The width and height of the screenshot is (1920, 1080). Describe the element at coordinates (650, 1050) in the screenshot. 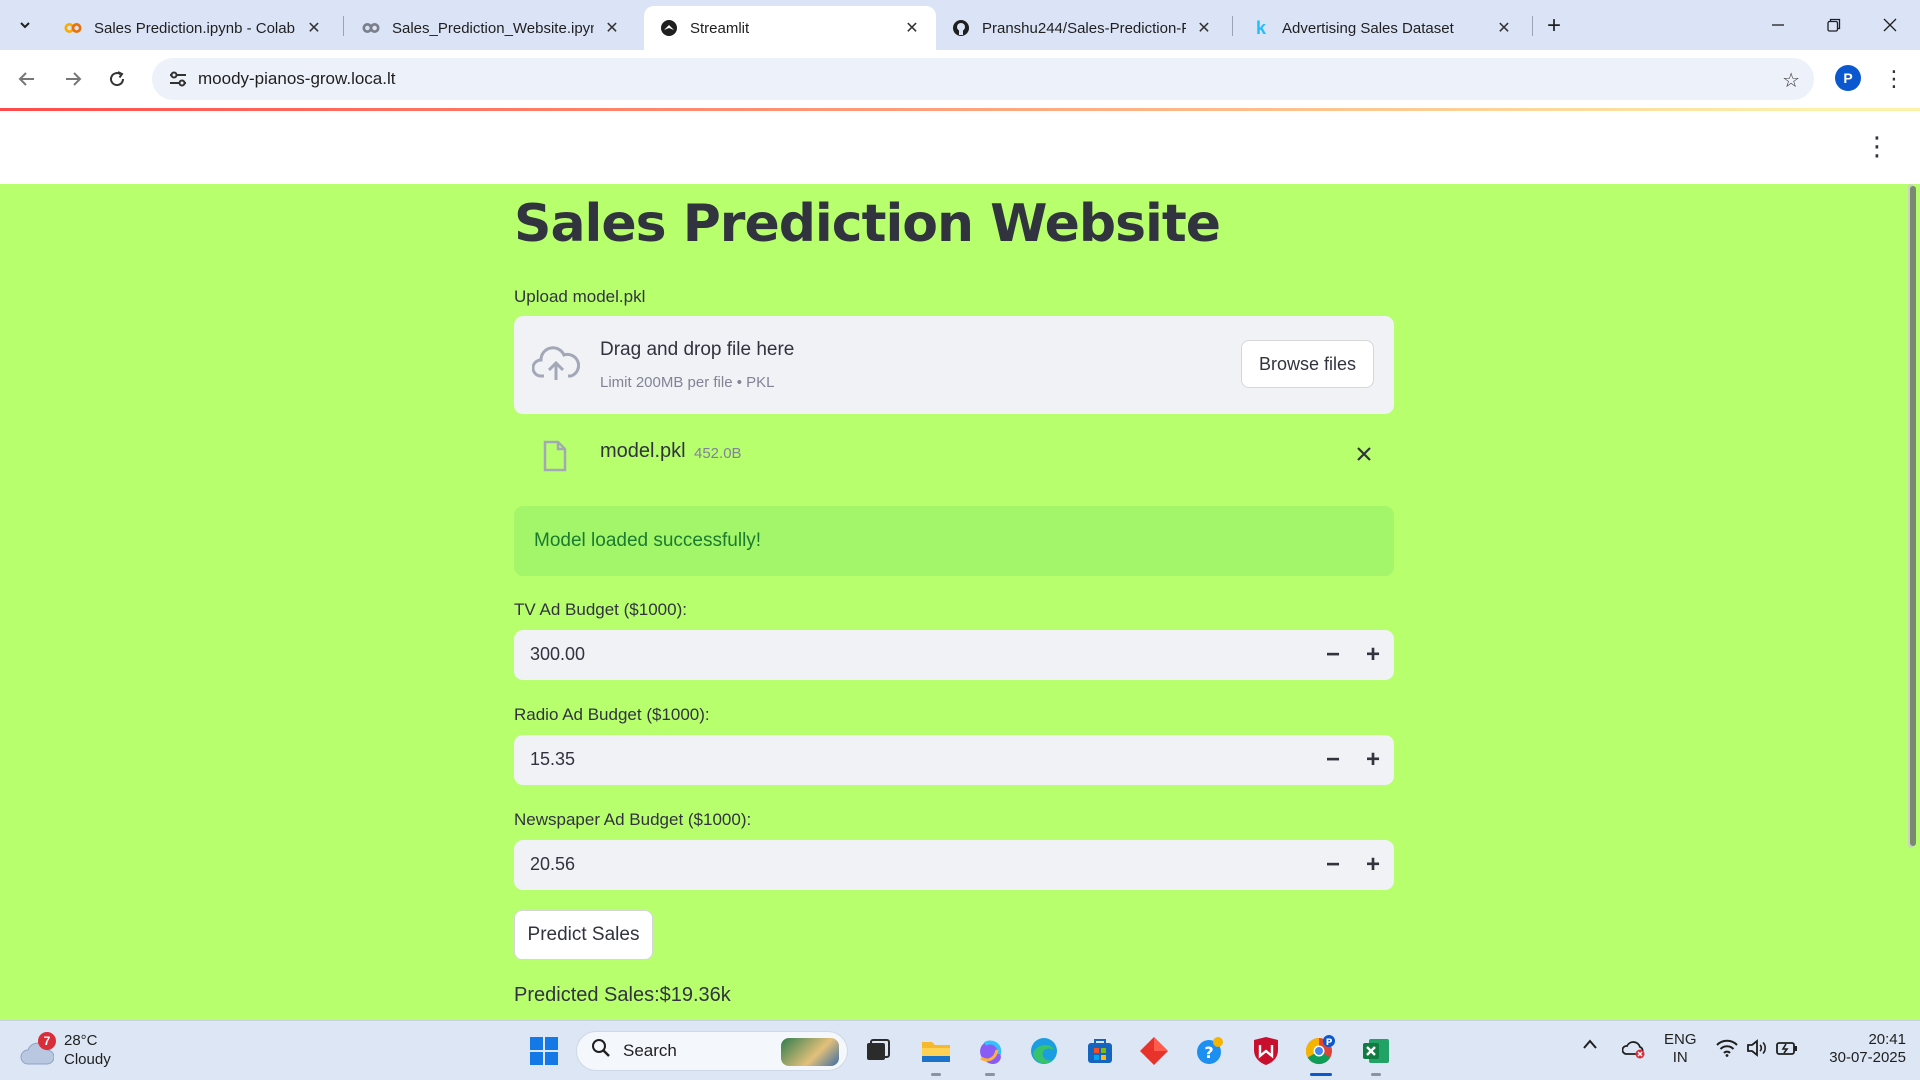

I see `search-label: Search` at that location.